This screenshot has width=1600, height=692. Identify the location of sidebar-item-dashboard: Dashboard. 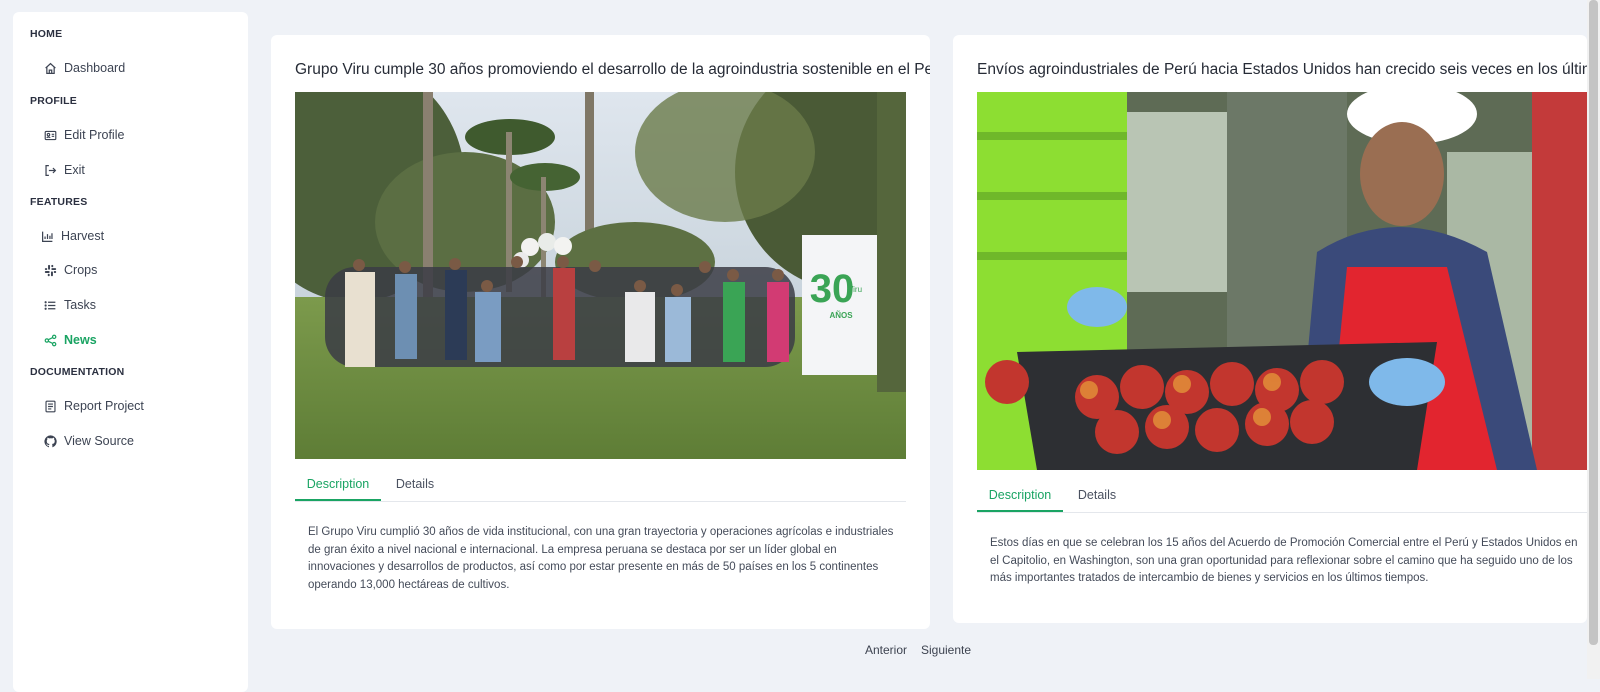
(84, 68).